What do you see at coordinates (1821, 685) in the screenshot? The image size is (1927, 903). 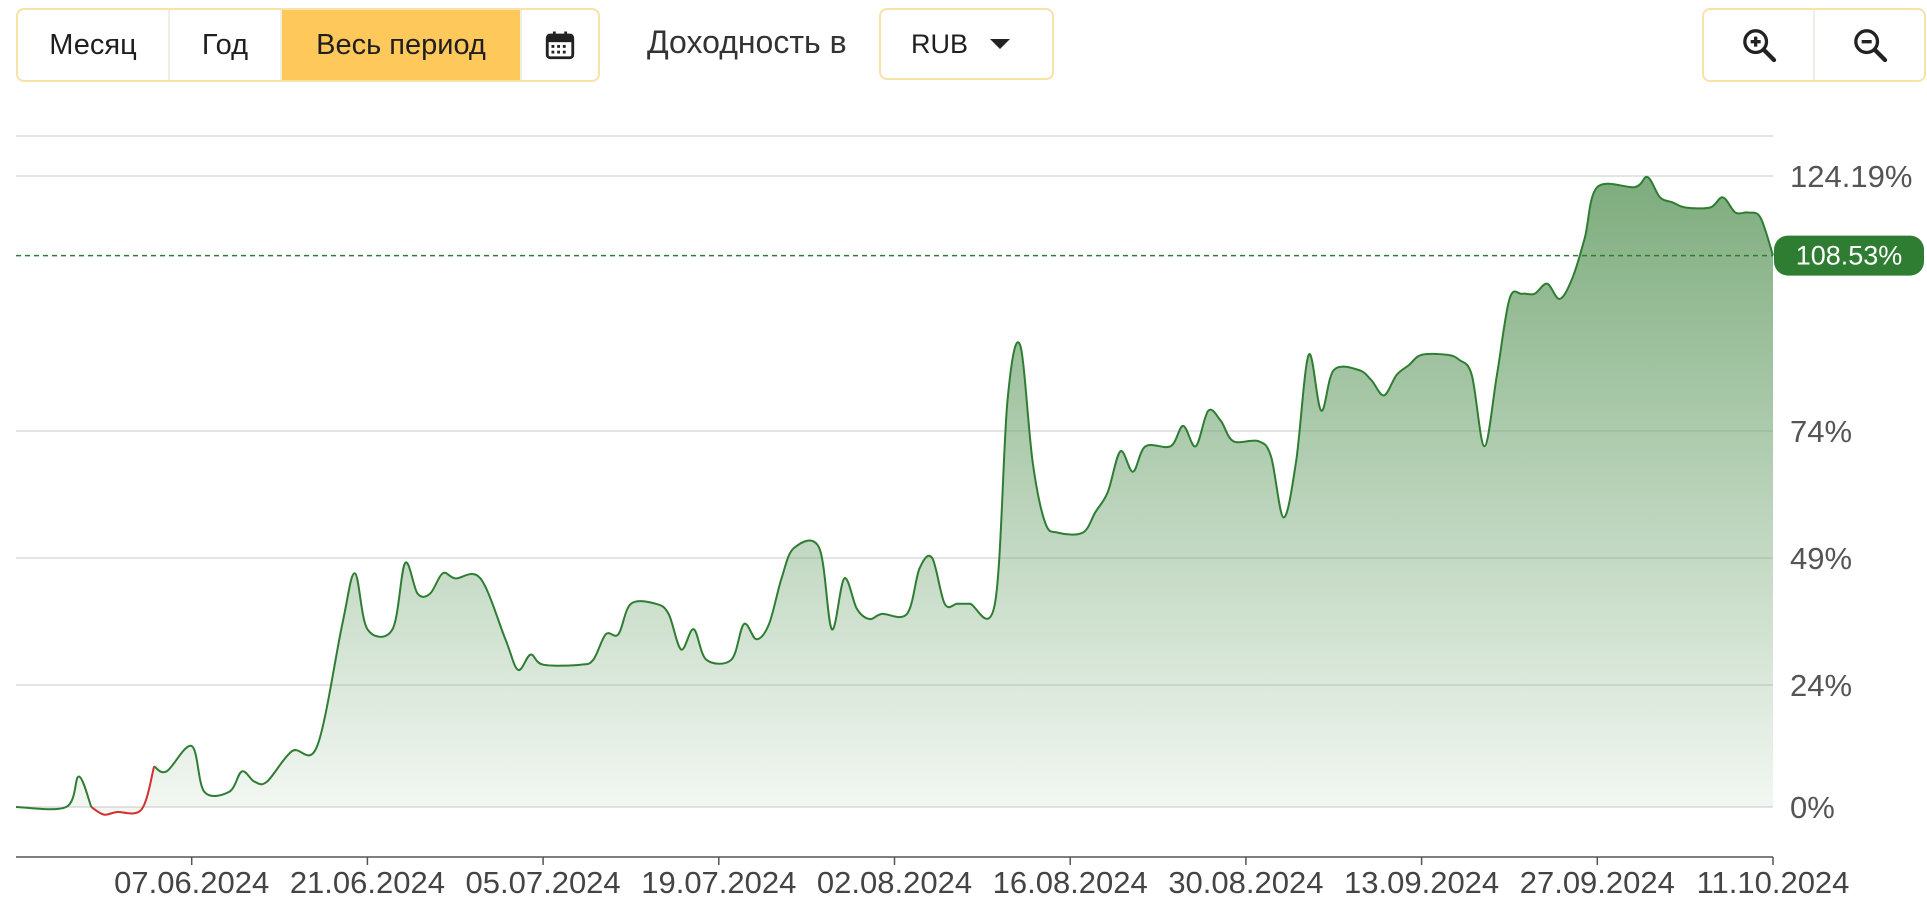 I see `y-tick-label: 24%` at bounding box center [1821, 685].